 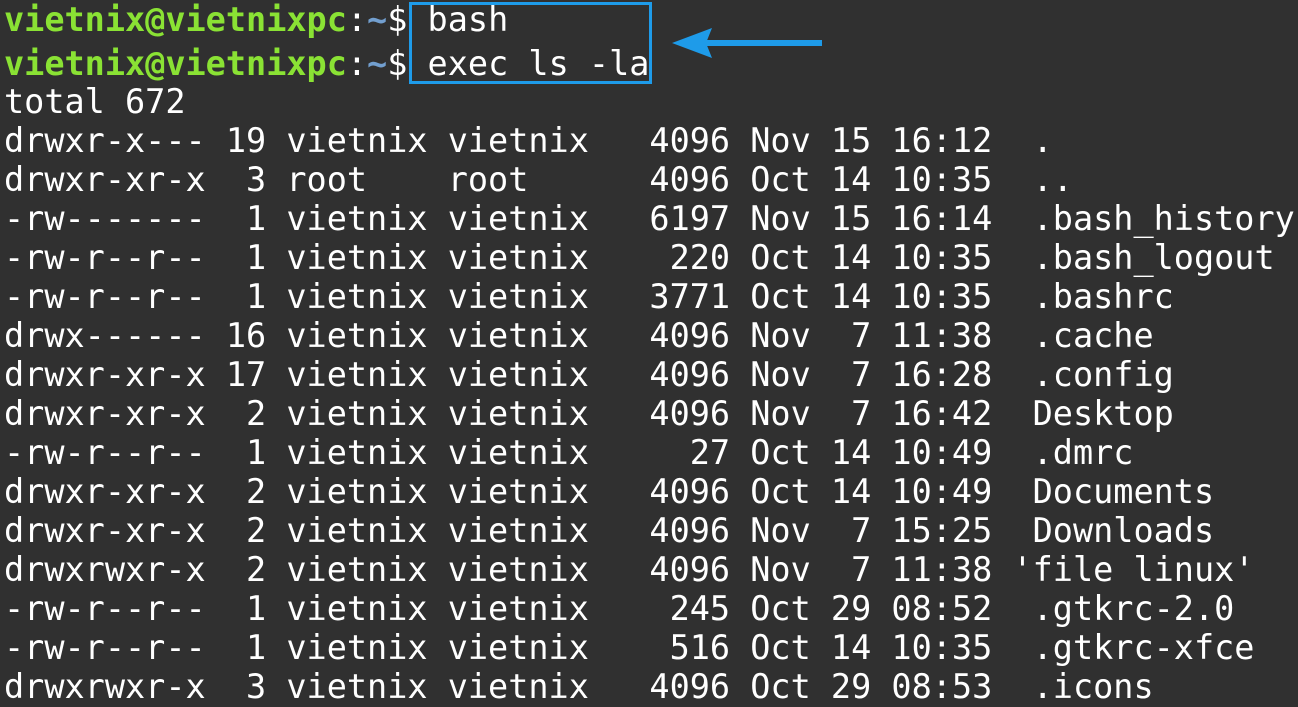 I want to click on output-line-total: total 672, so click(x=95, y=101).